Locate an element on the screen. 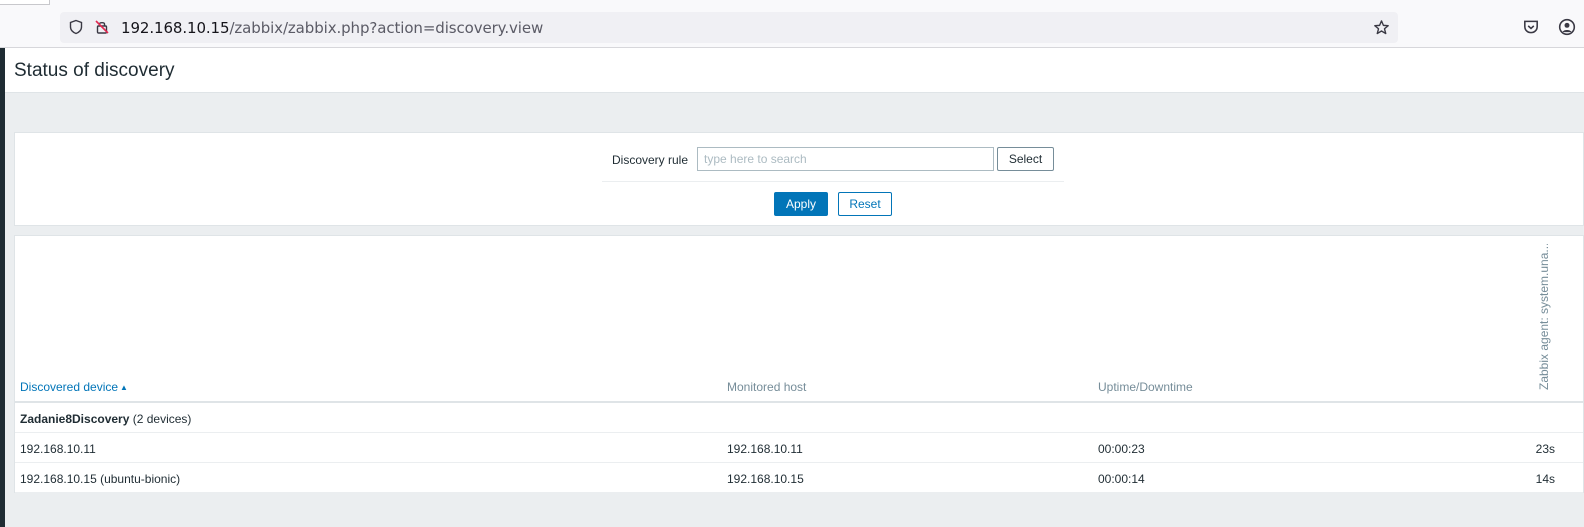 The image size is (1584, 527). pocket-icon is located at coordinates (1531, 27).